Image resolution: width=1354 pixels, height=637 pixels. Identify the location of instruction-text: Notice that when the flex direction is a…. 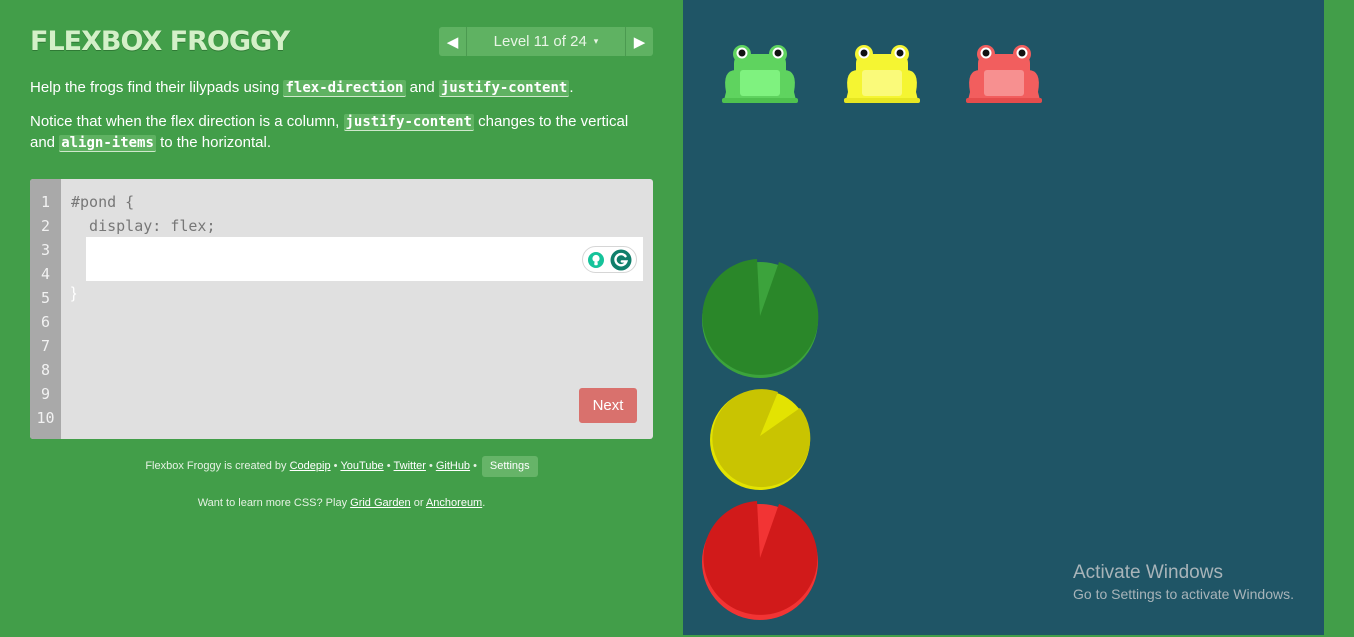
(187, 121).